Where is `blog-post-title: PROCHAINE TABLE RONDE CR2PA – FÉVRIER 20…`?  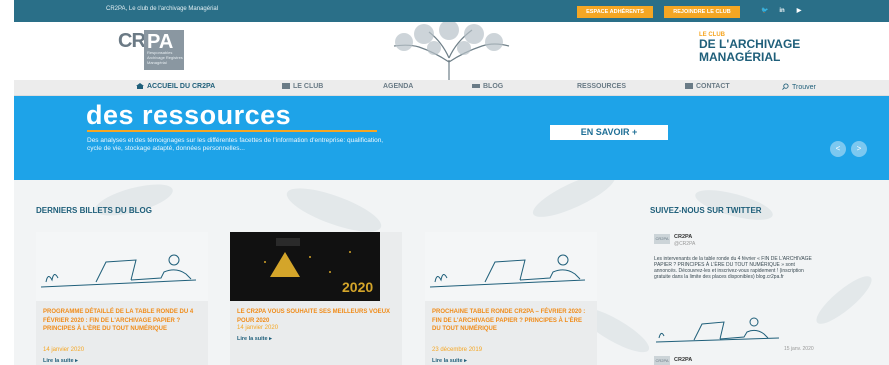 blog-post-title: PROCHAINE TABLE RONDE CR2PA – FÉVRIER 20… is located at coordinates (512, 321).